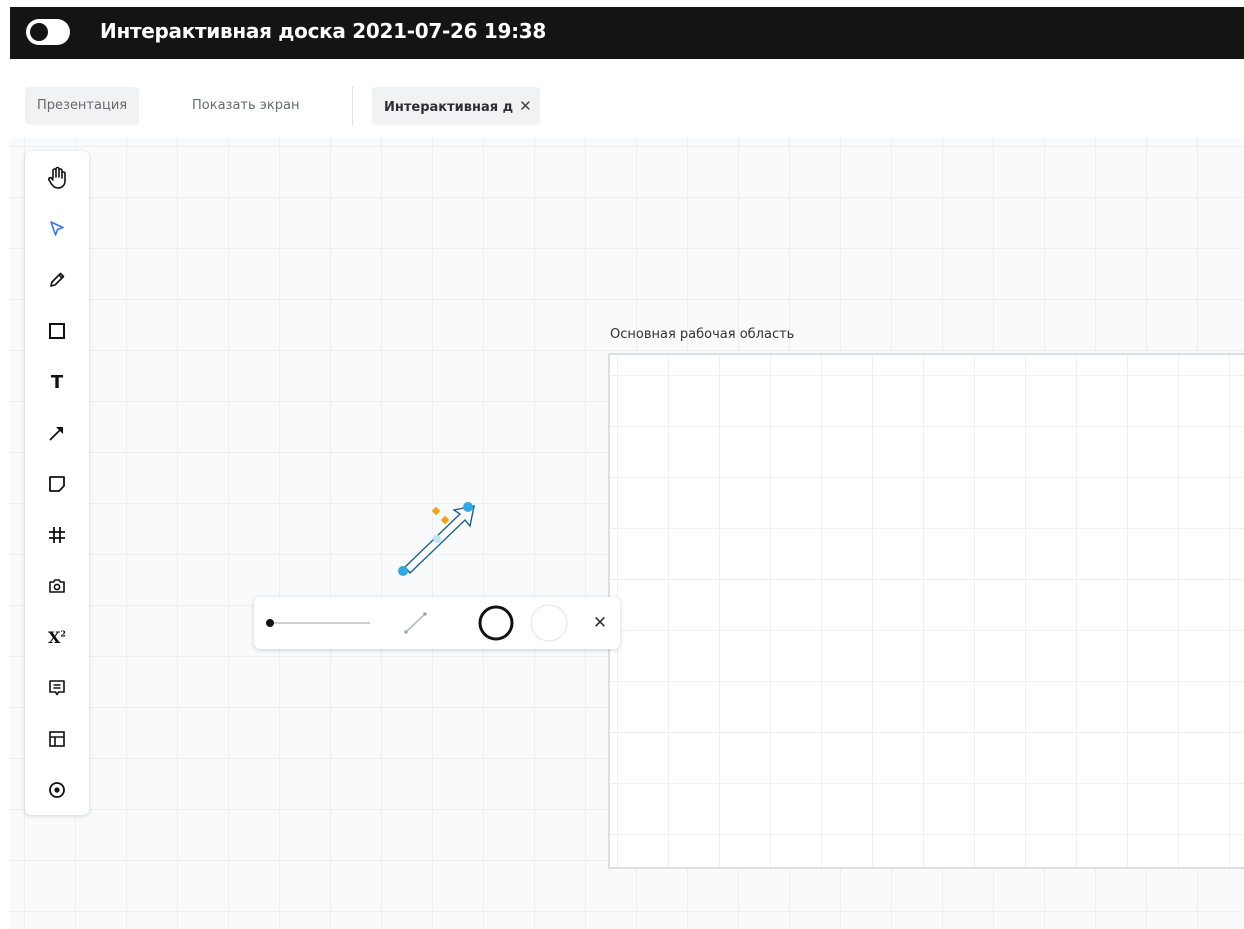 The image size is (1244, 929). I want to click on sticky-note-icon, so click(57, 484).